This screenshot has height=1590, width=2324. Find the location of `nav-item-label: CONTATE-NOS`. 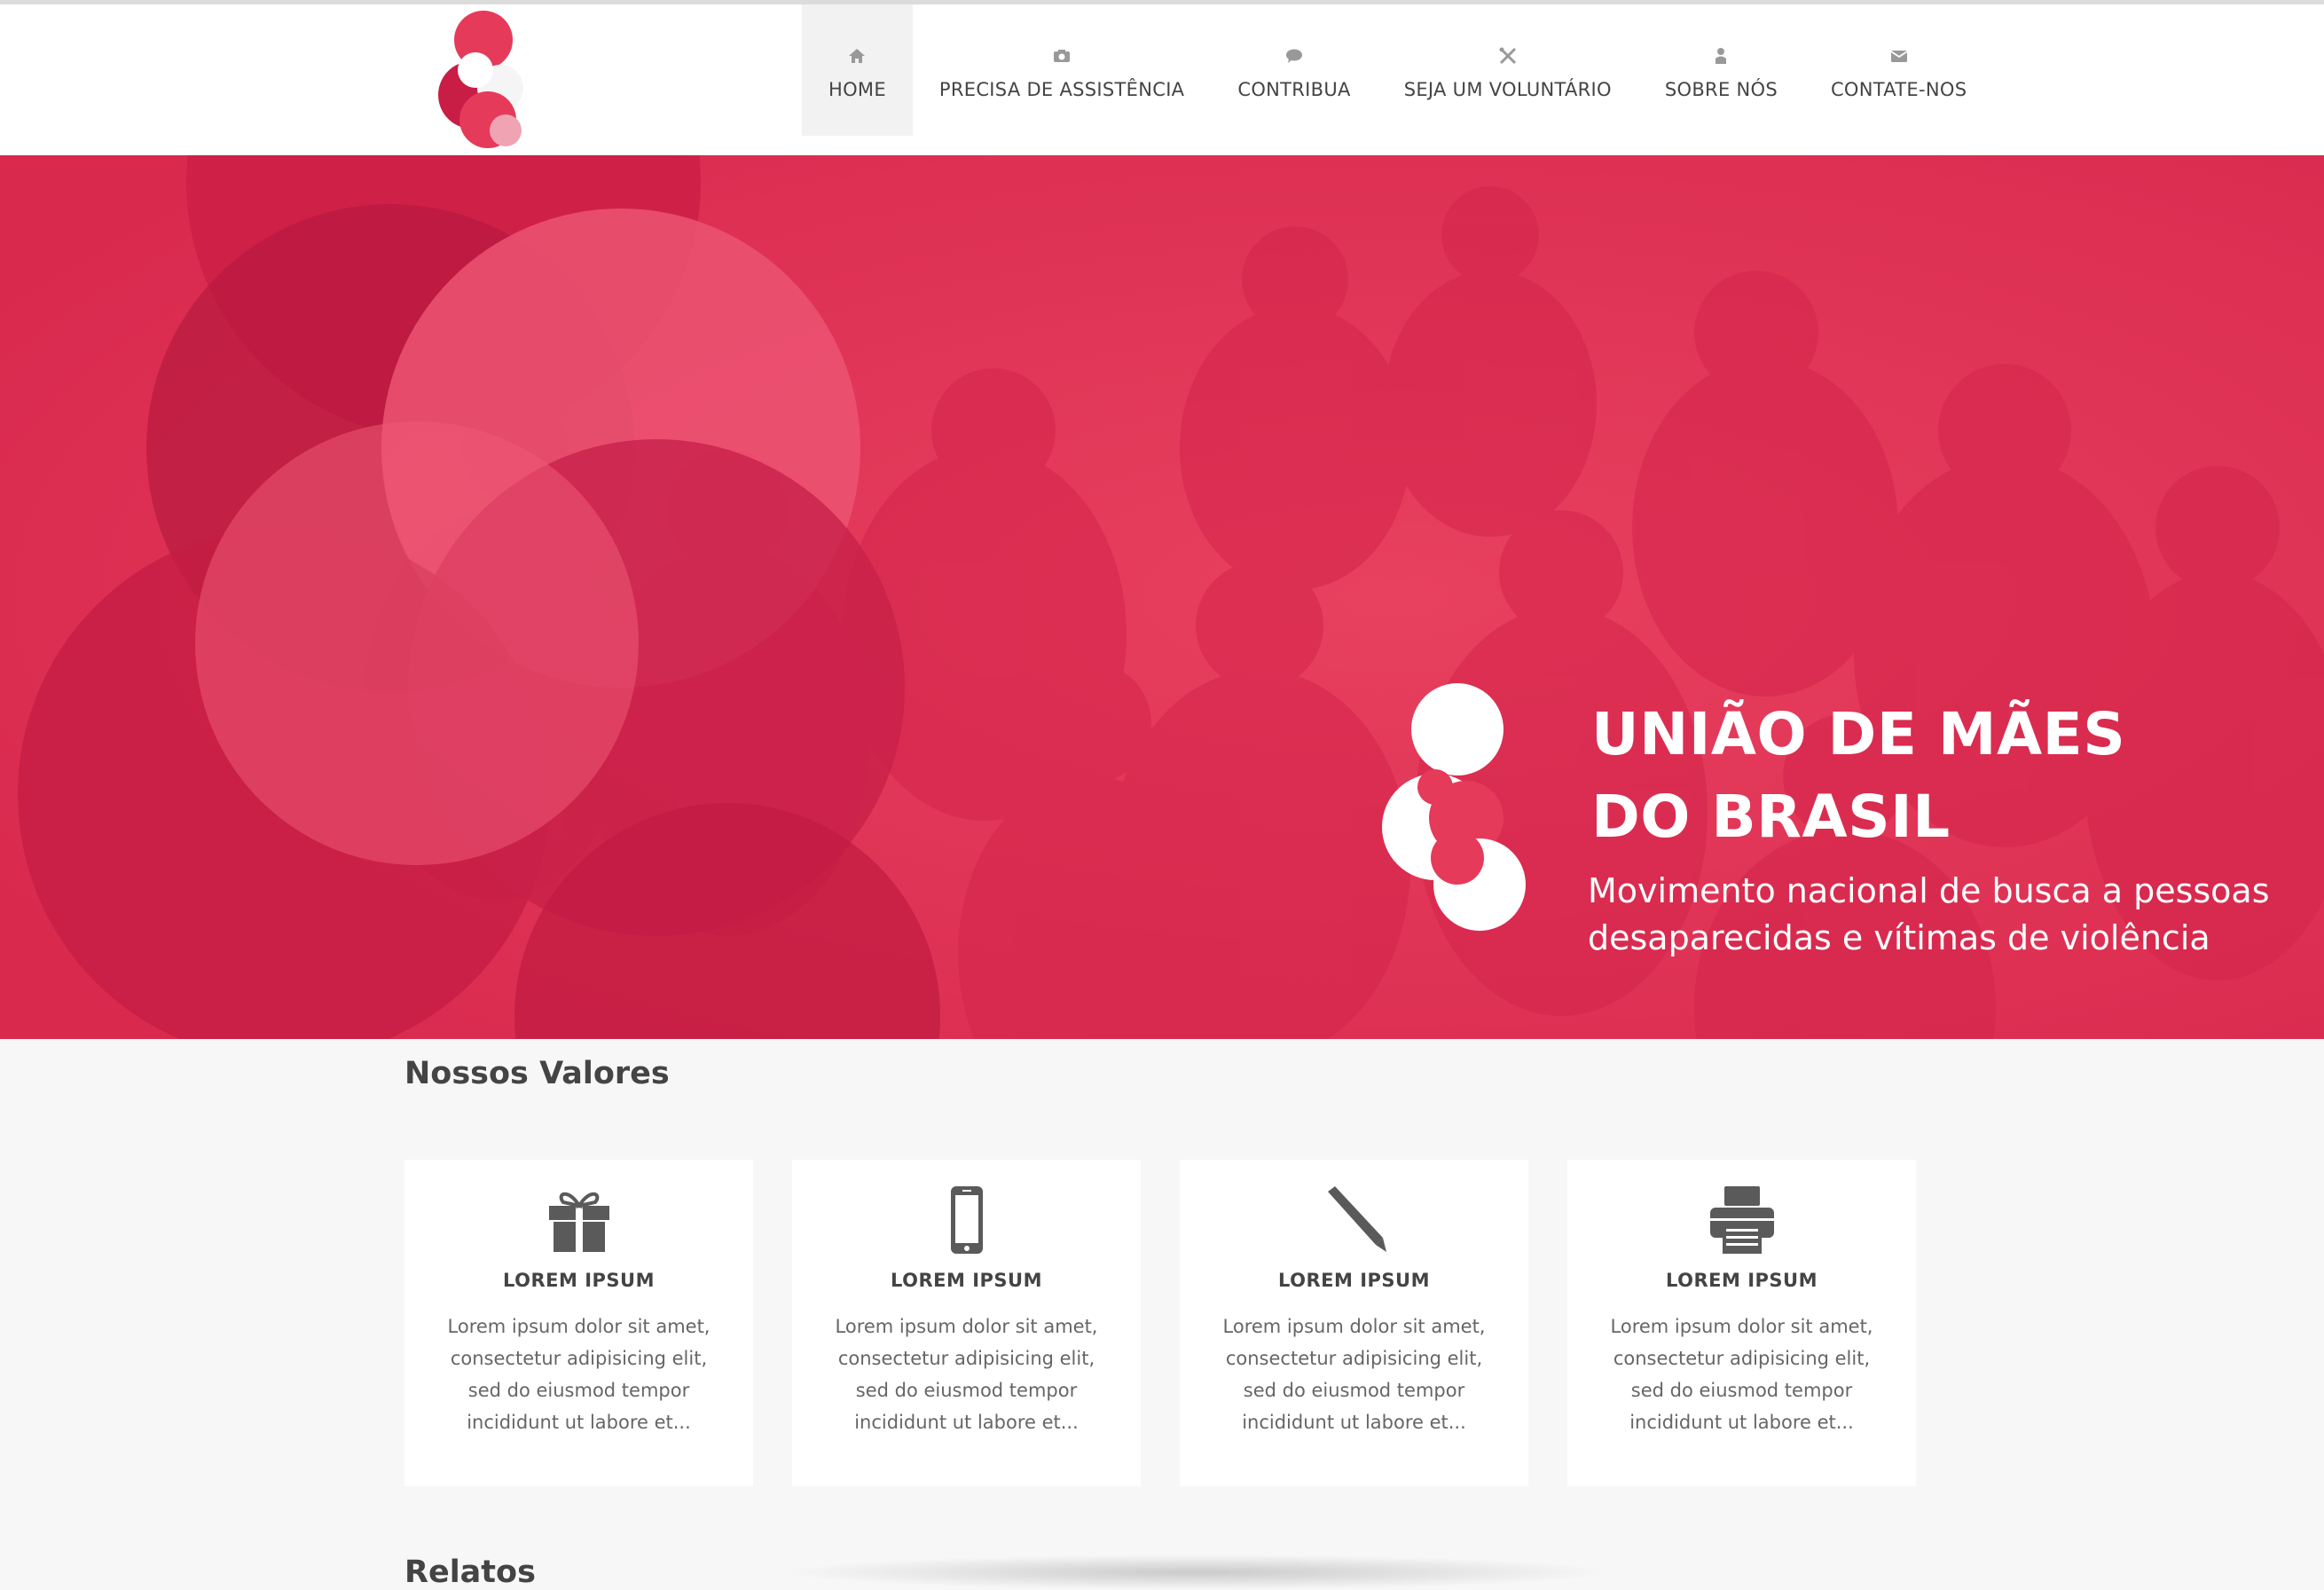

nav-item-label: CONTATE-NOS is located at coordinates (1898, 89).